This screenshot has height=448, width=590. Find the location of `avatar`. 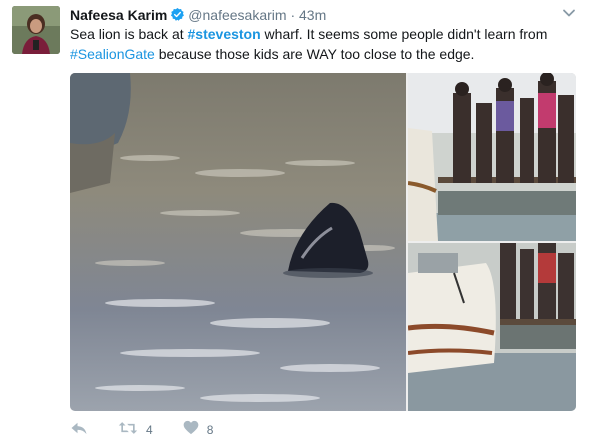

avatar is located at coordinates (36, 30).